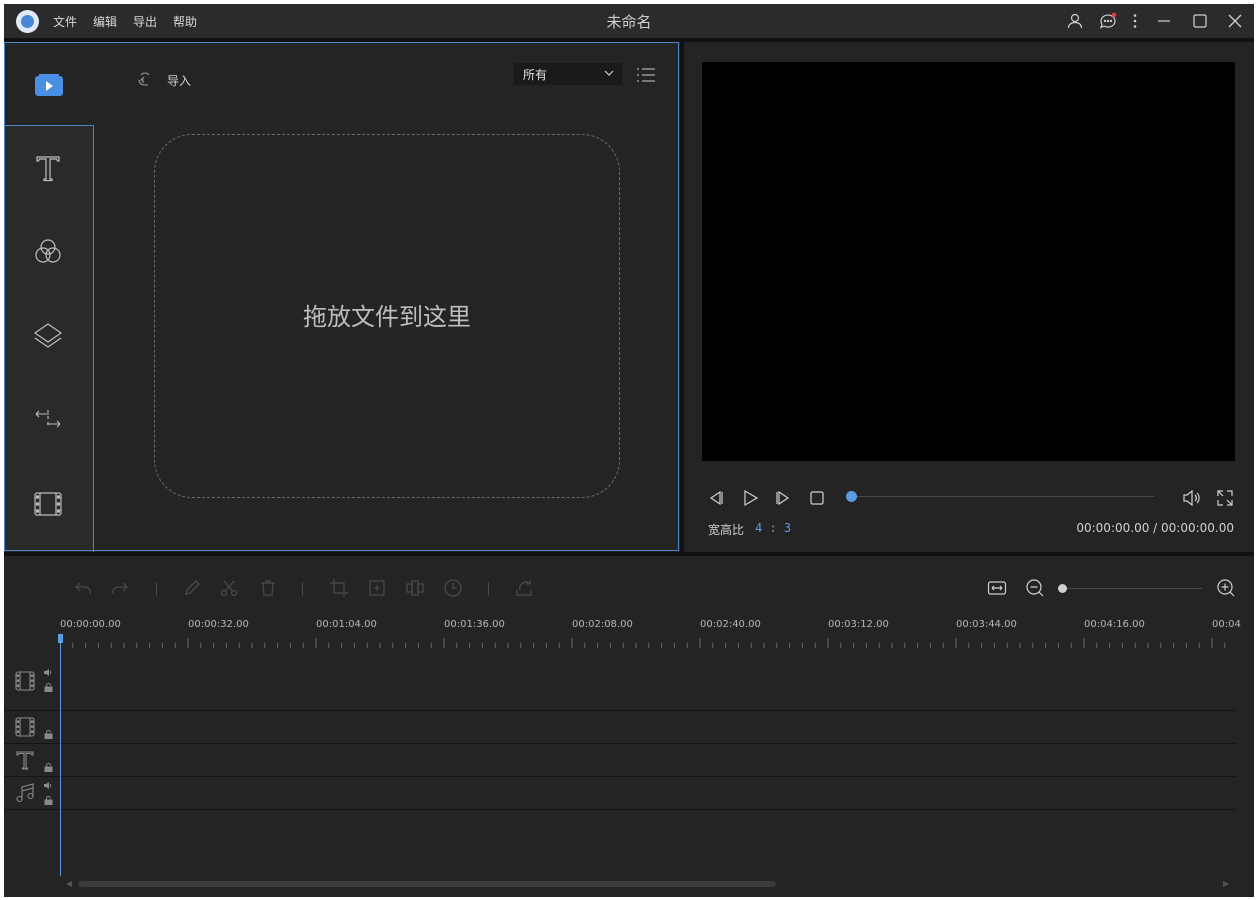 The height and width of the screenshot is (900, 1257). Describe the element at coordinates (377, 588) in the screenshot. I see `zoom-frame-icon` at that location.